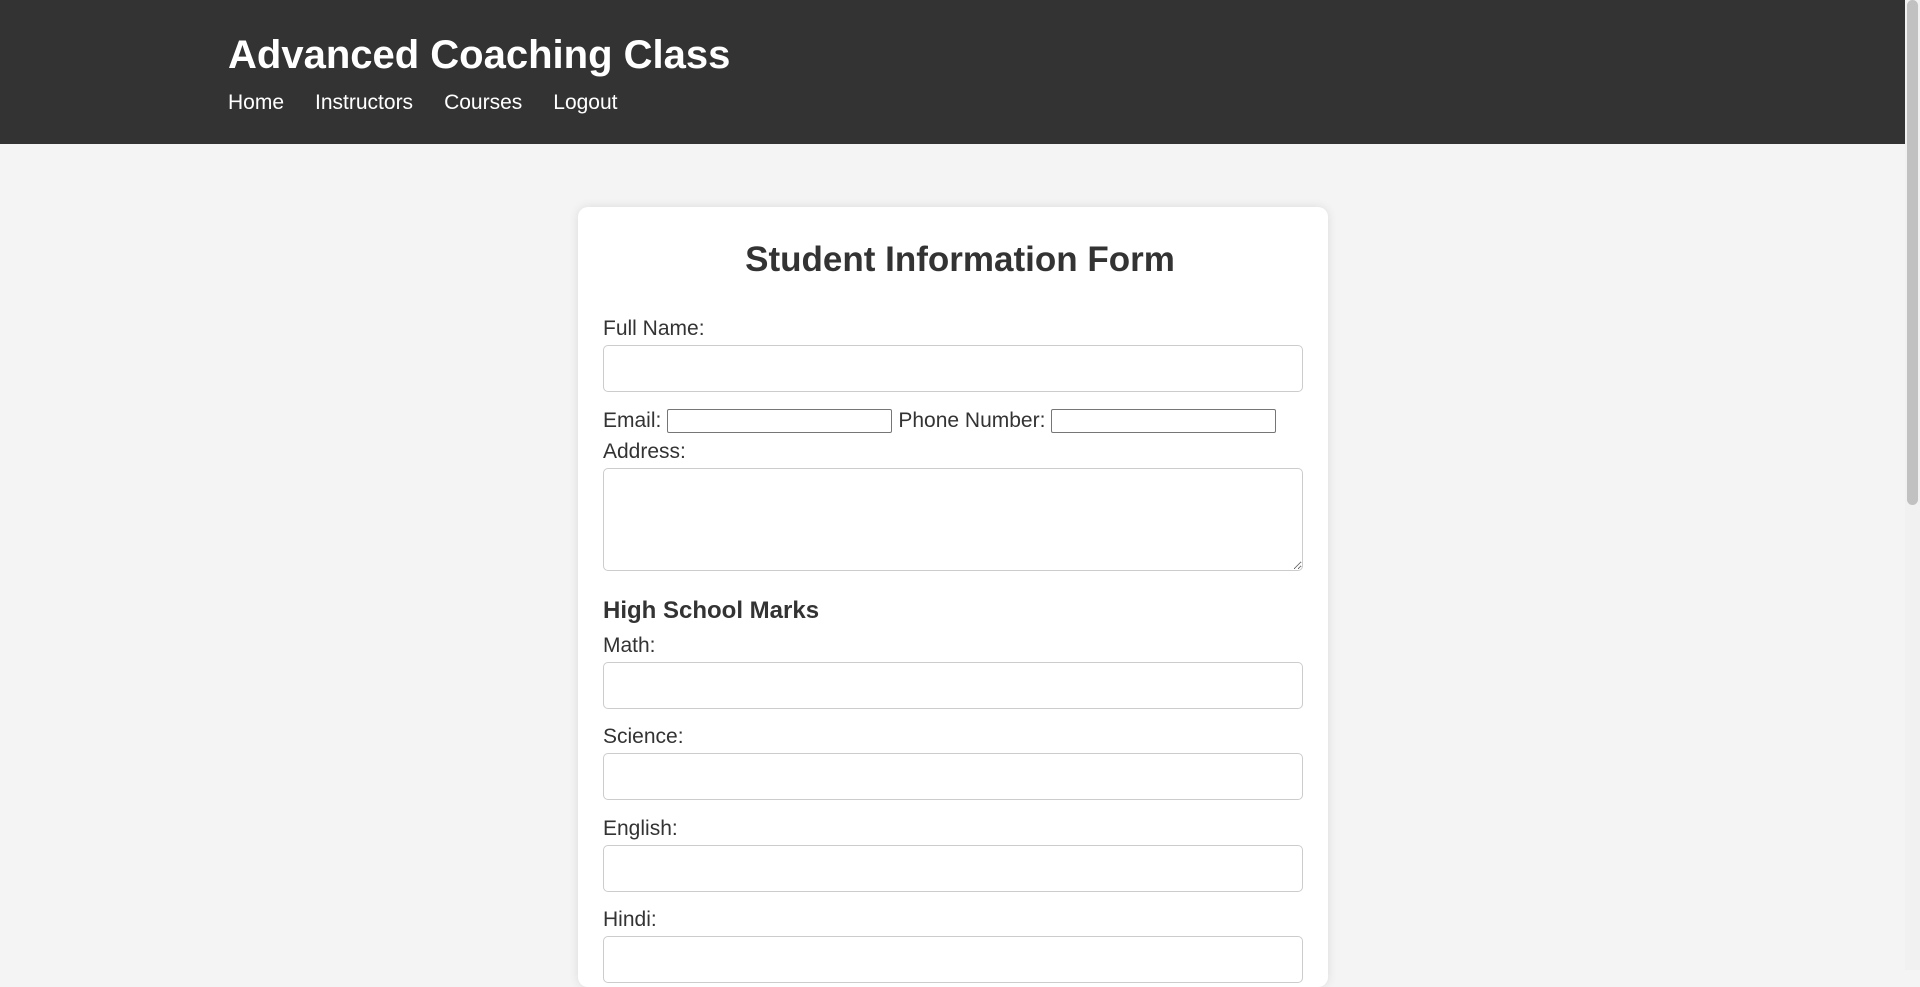 The image size is (1920, 987). Describe the element at coordinates (953, 519) in the screenshot. I see `address-textarea` at that location.